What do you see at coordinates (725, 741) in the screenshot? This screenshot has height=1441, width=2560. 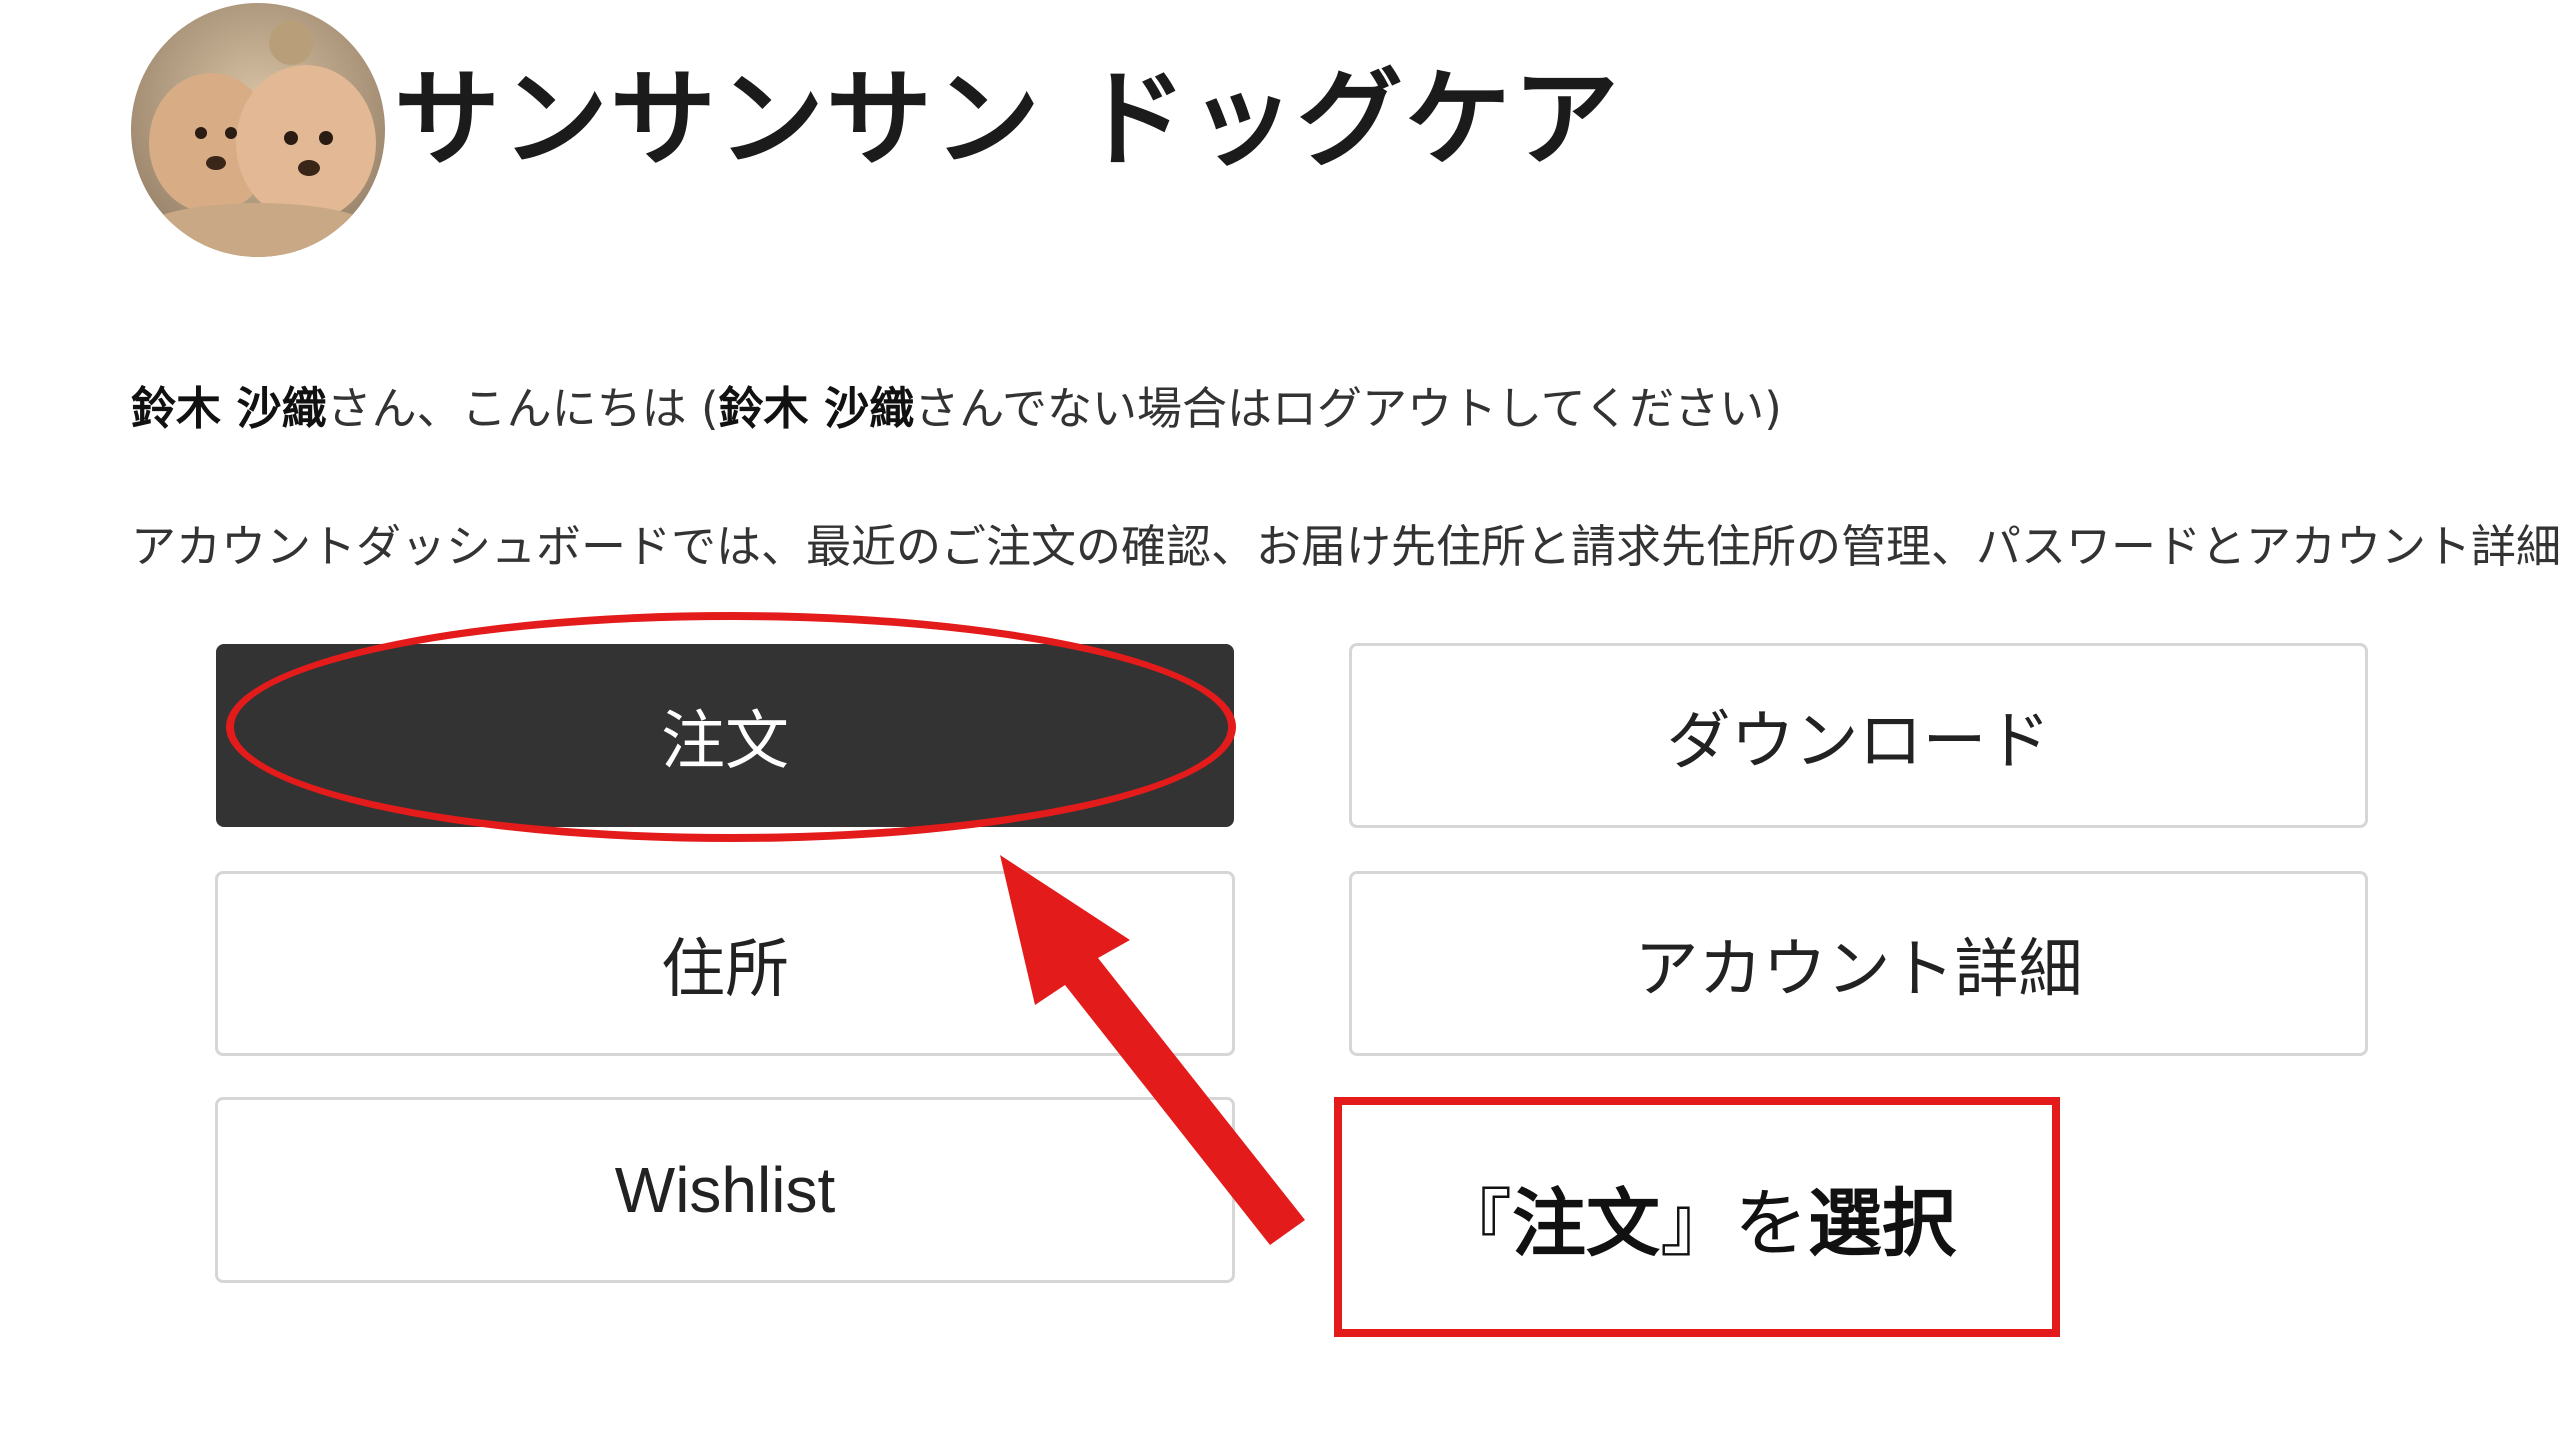 I see `nav-orders-label: 注文` at bounding box center [725, 741].